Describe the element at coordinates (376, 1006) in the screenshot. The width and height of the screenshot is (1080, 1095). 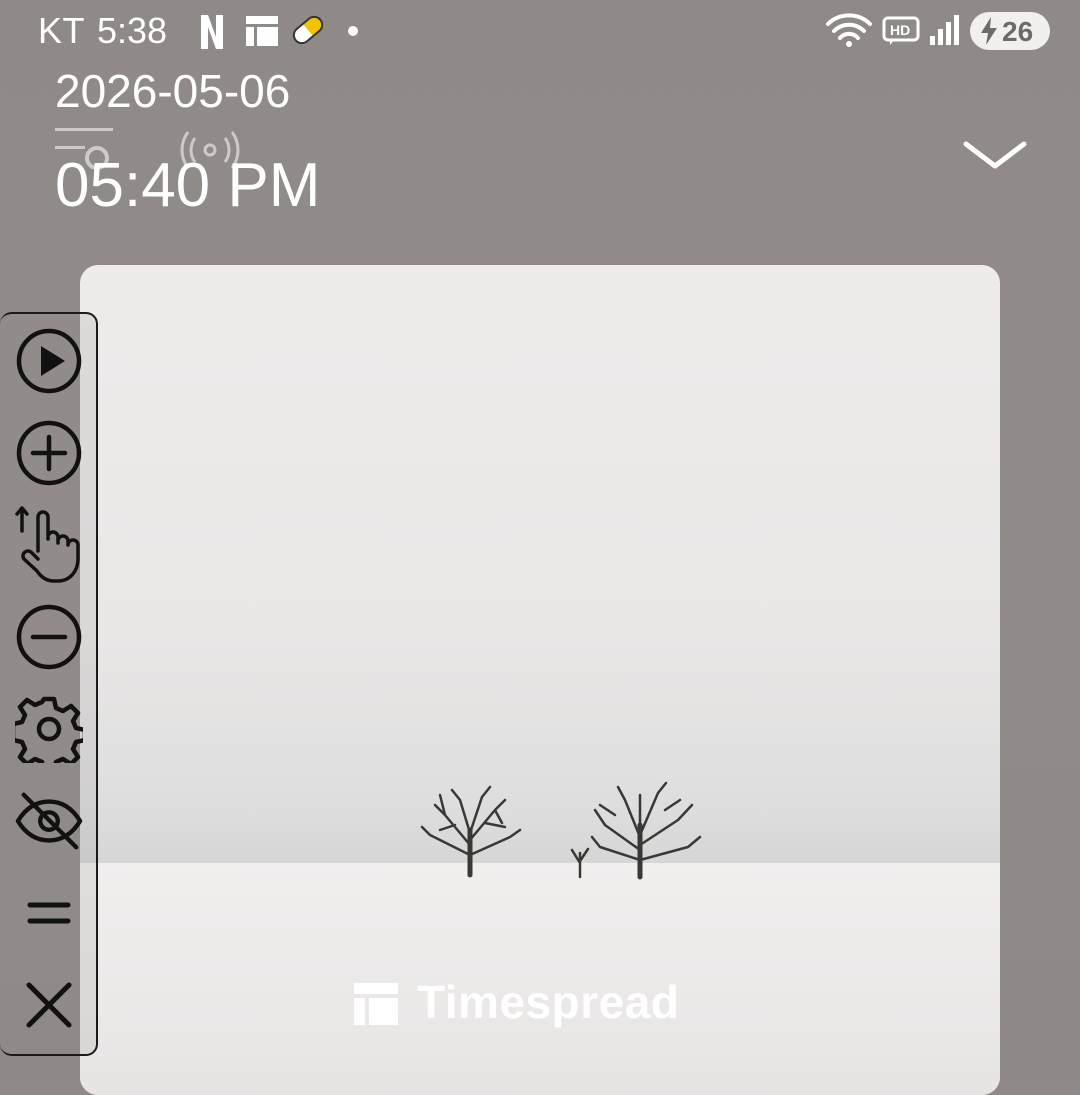
I see `timespread-logo-icon` at that location.